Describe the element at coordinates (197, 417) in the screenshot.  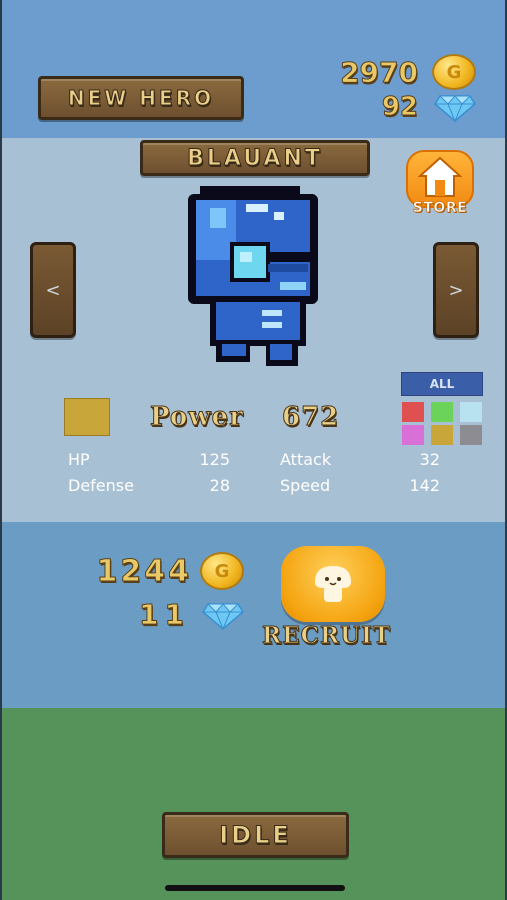
I see `power-label: Power` at that location.